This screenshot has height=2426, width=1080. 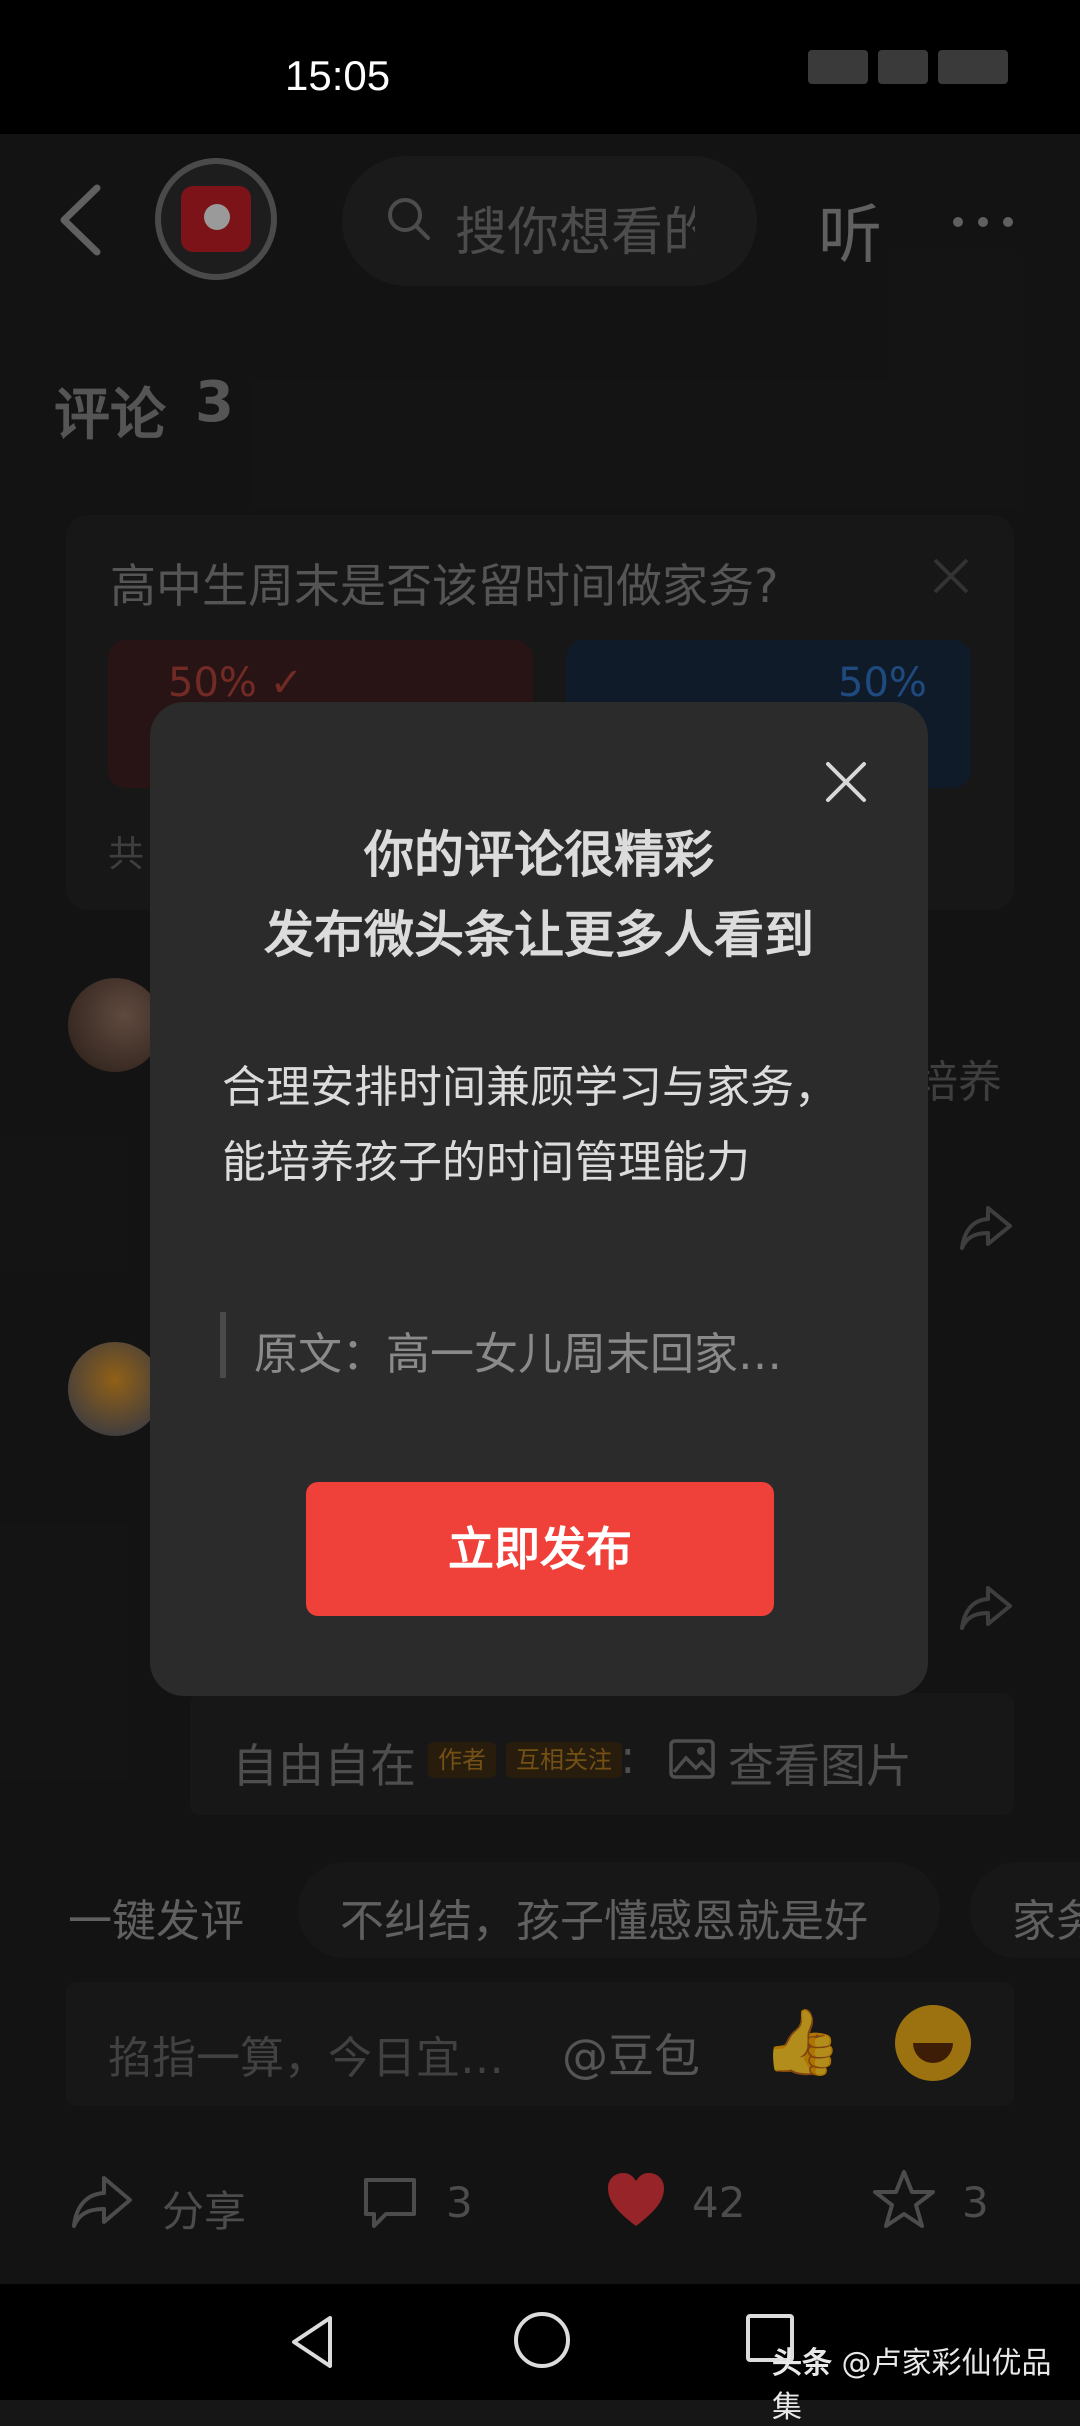 What do you see at coordinates (926, 2382) in the screenshot?
I see `watermark: 头条 @卢家彩仙优品集` at bounding box center [926, 2382].